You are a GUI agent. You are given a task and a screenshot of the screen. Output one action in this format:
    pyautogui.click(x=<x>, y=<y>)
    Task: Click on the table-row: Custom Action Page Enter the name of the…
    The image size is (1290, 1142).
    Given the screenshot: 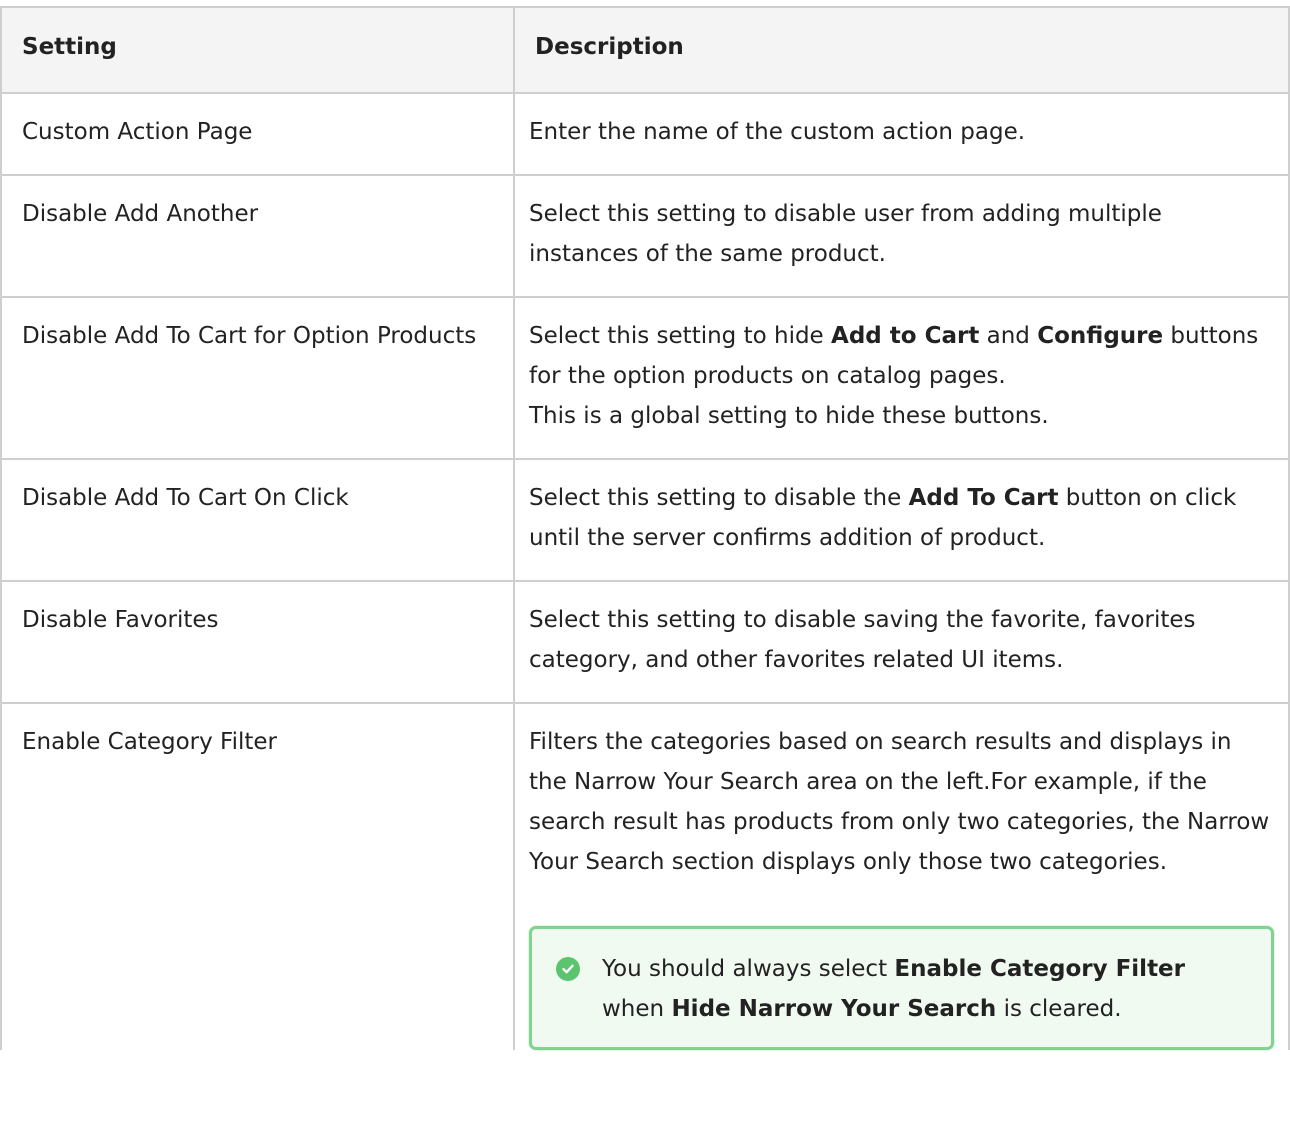 What is the action you would take?
    pyautogui.click(x=645, y=134)
    